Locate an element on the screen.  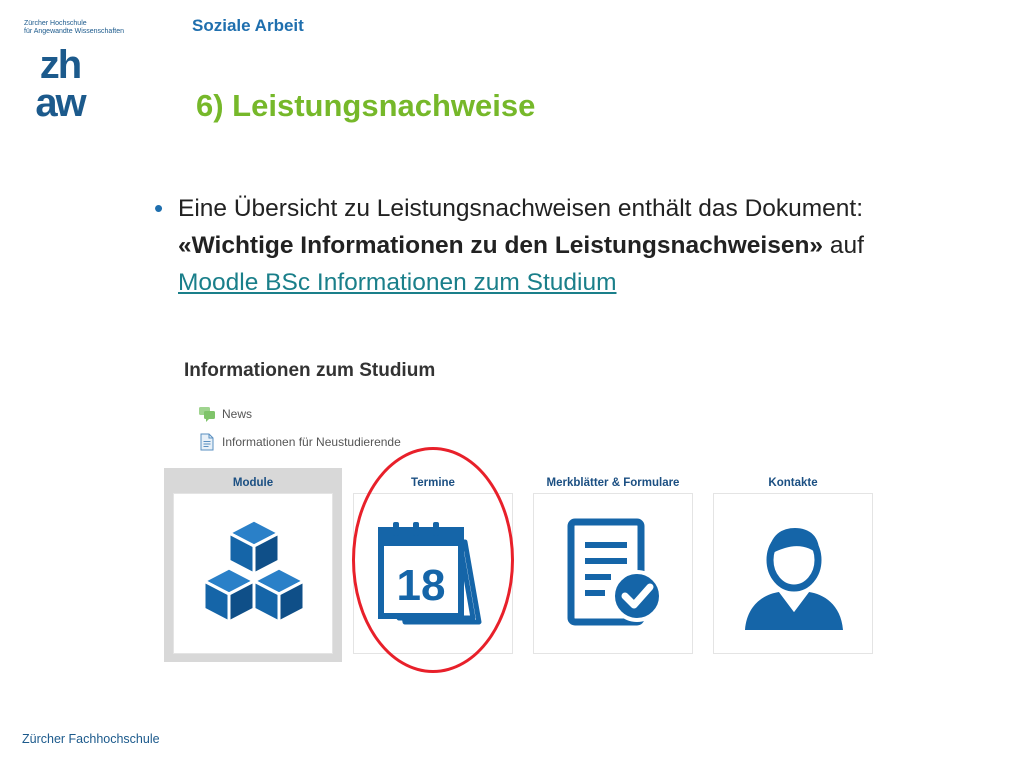
tile-kontakte: Kontakte is located at coordinates (793, 565).